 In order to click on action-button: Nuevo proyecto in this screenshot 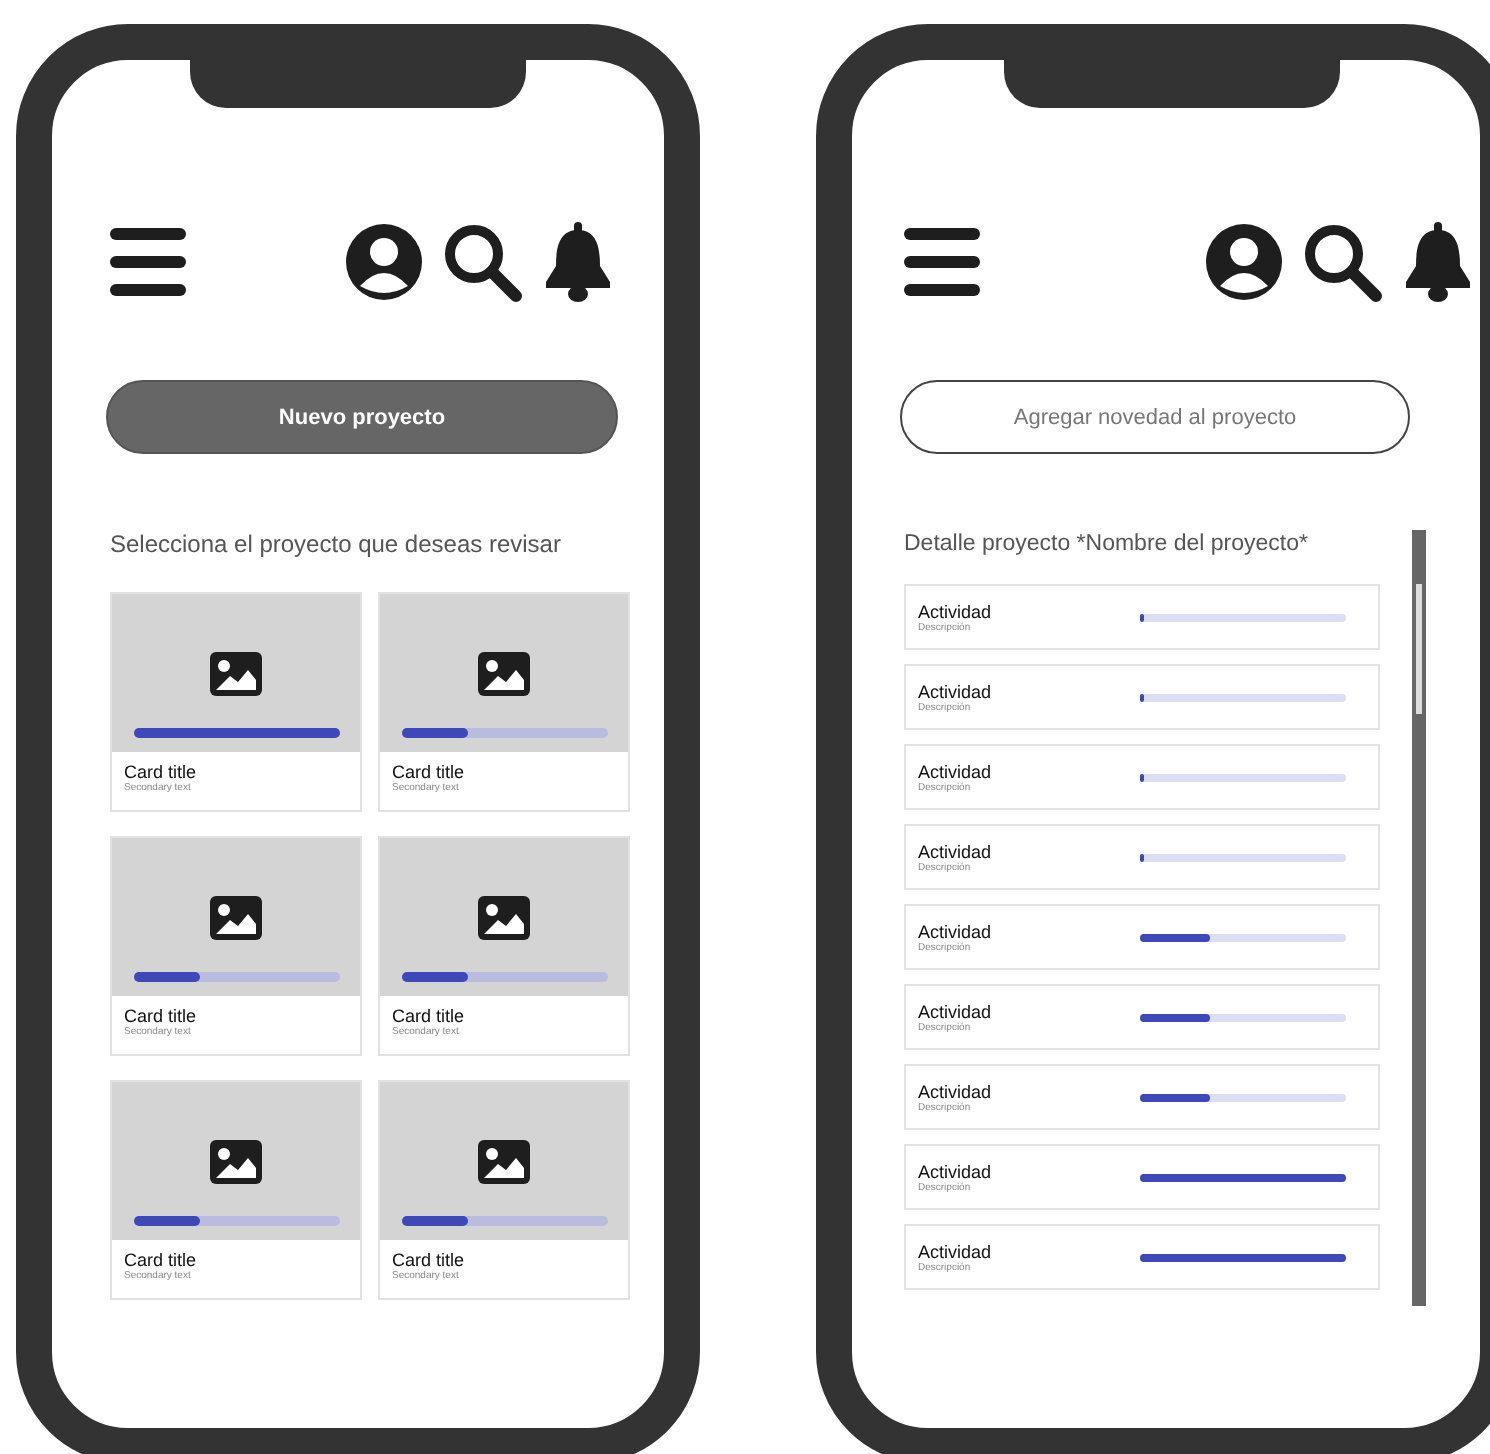, I will do `click(362, 417)`.